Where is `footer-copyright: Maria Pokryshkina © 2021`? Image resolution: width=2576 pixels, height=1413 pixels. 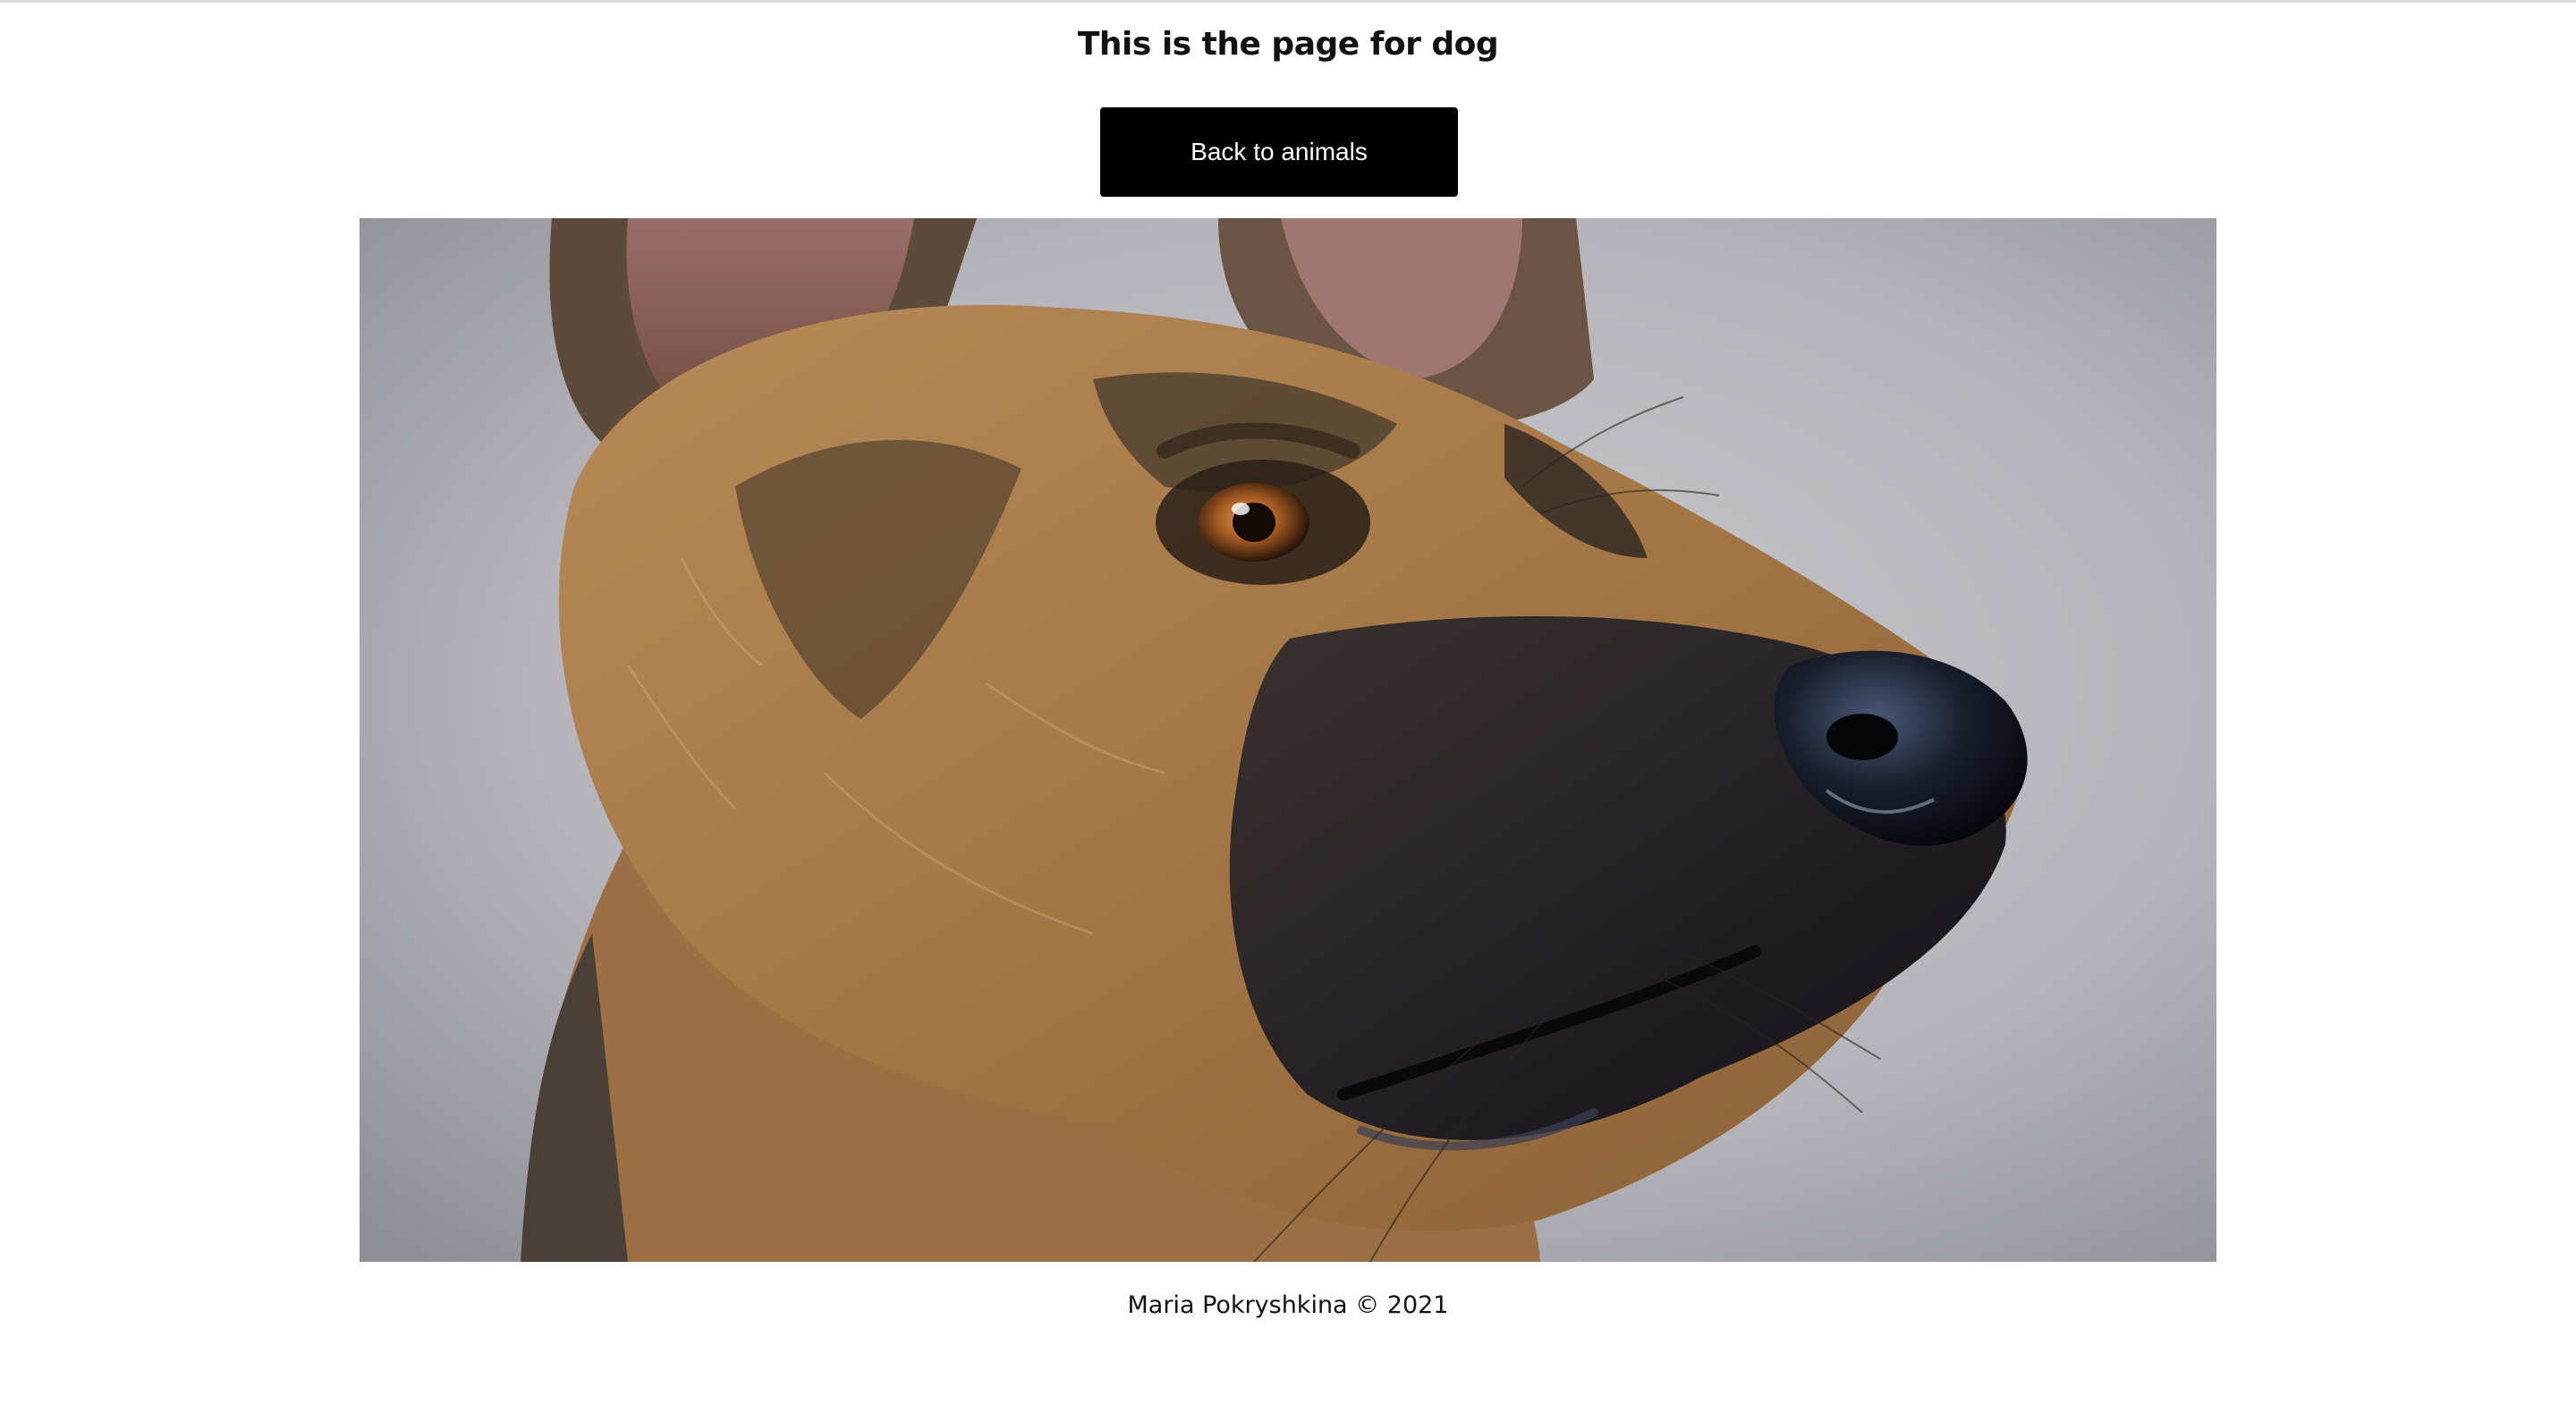 footer-copyright: Maria Pokryshkina © 2021 is located at coordinates (1288, 1305).